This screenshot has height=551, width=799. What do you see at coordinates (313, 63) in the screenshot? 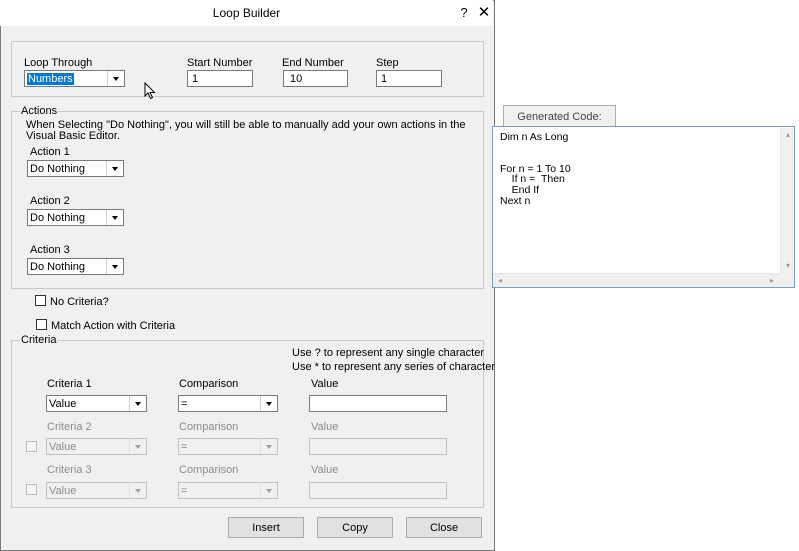
I see `end-number-label: End Number` at bounding box center [313, 63].